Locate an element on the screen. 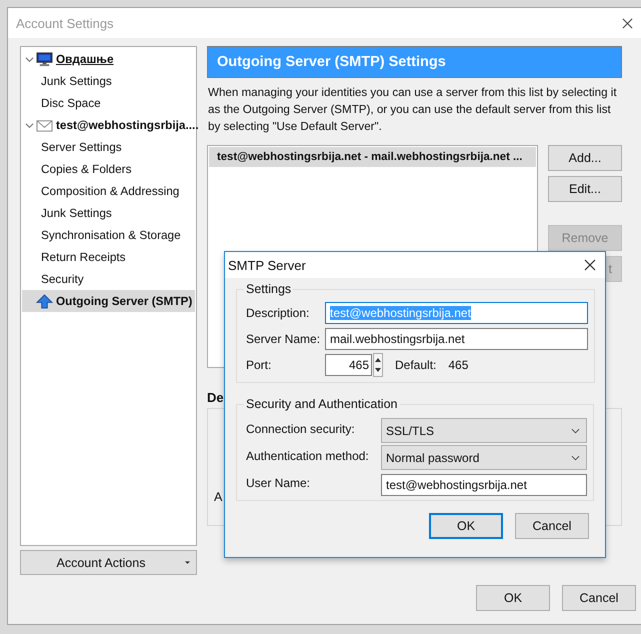  field-label: Authentication method: is located at coordinates (308, 456).